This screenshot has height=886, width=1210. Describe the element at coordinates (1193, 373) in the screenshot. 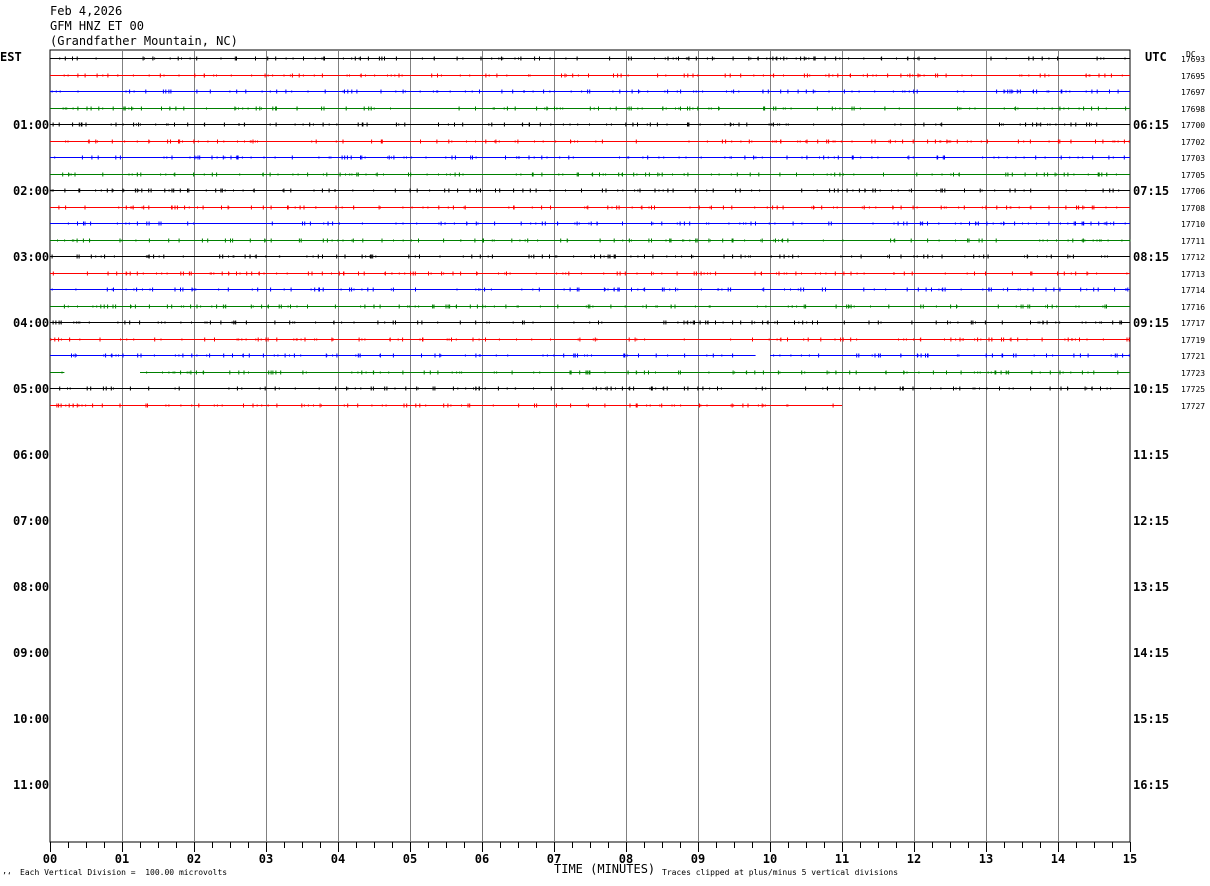

I see `dc-value: 17723` at that location.